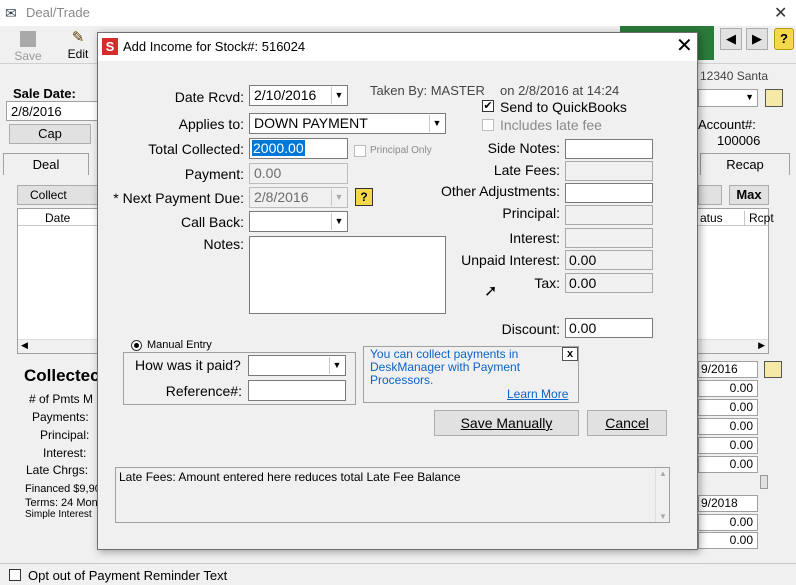 This screenshot has height=585, width=796. Describe the element at coordinates (510, 260) in the screenshot. I see `unpaid-interest-label: Unpaid Interest:` at that location.